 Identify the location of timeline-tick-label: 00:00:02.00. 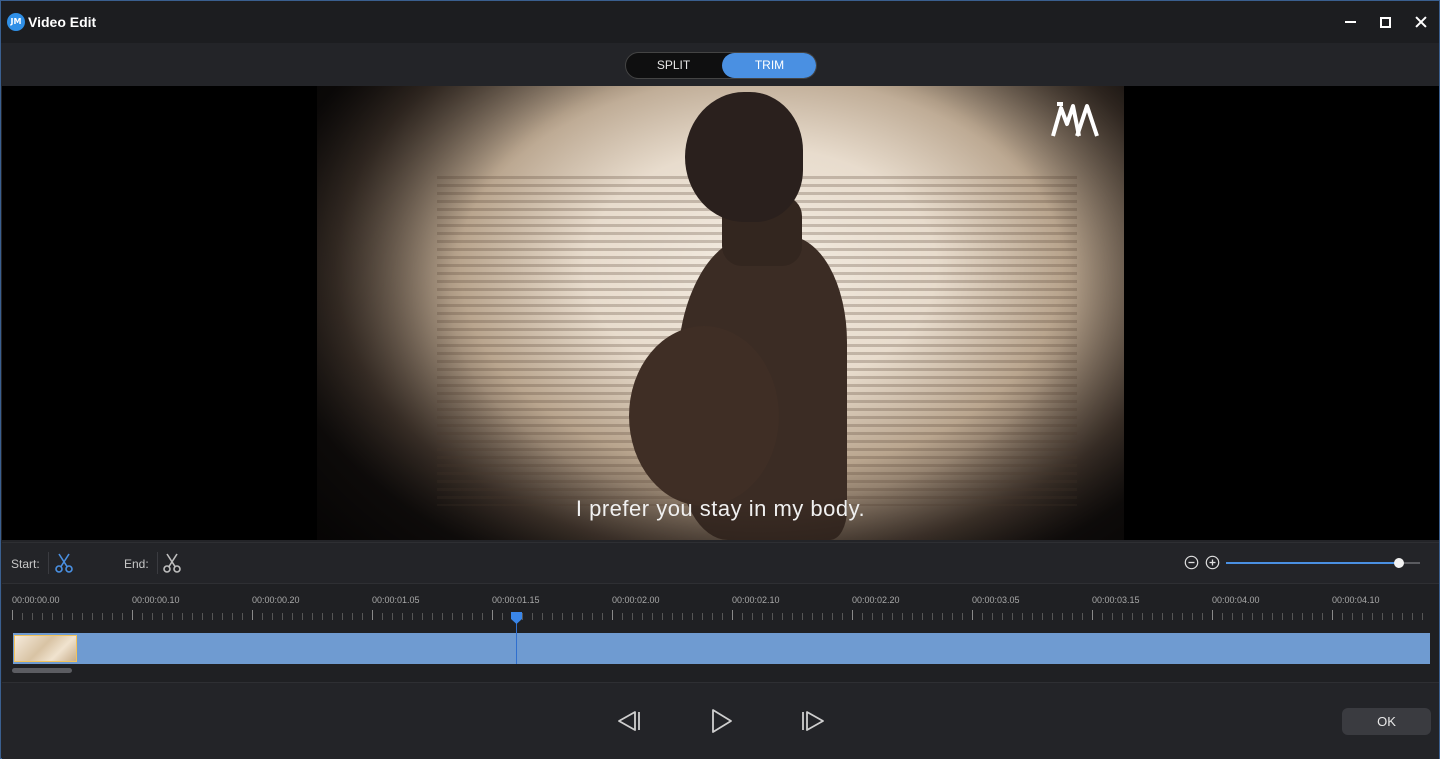
(636, 600).